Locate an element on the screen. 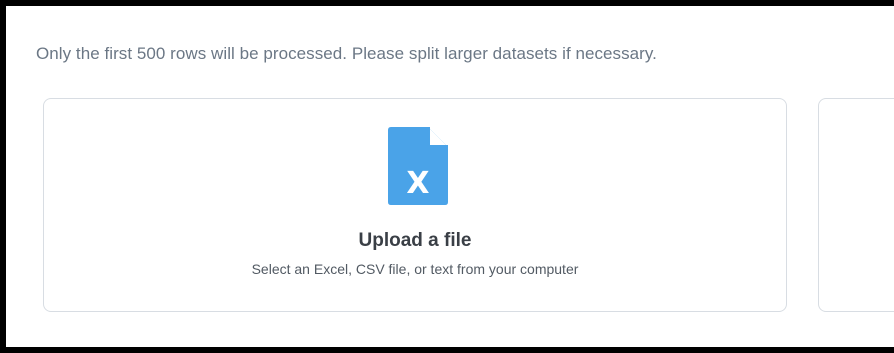  excel-file-icon-letter: X is located at coordinates (417, 183).